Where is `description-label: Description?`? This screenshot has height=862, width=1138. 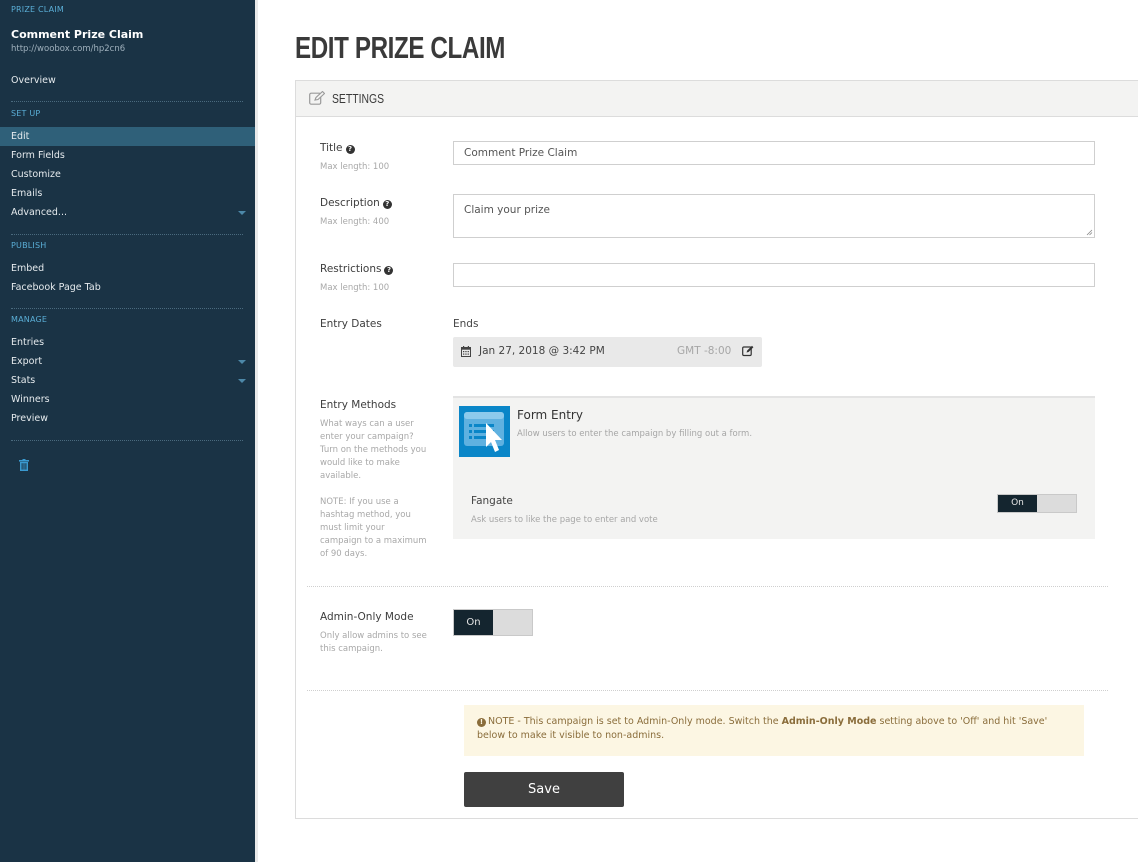 description-label: Description? is located at coordinates (356, 203).